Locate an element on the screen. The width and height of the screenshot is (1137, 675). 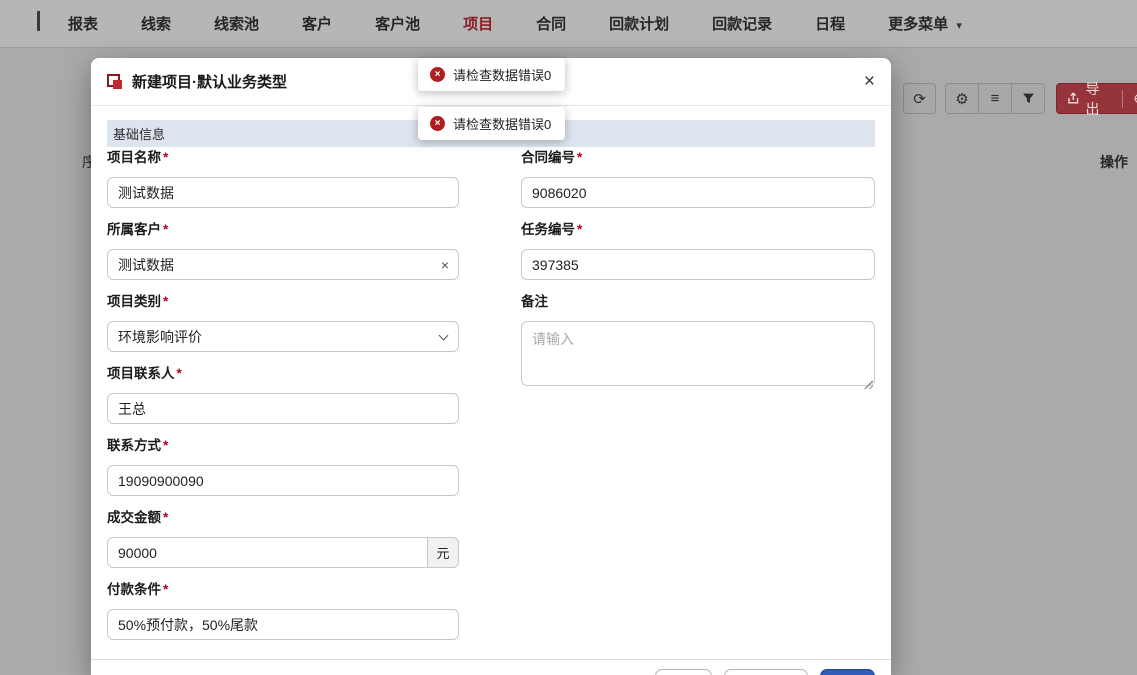
field-project-contact: 项目联系人 * is located at coordinates (283, 394).